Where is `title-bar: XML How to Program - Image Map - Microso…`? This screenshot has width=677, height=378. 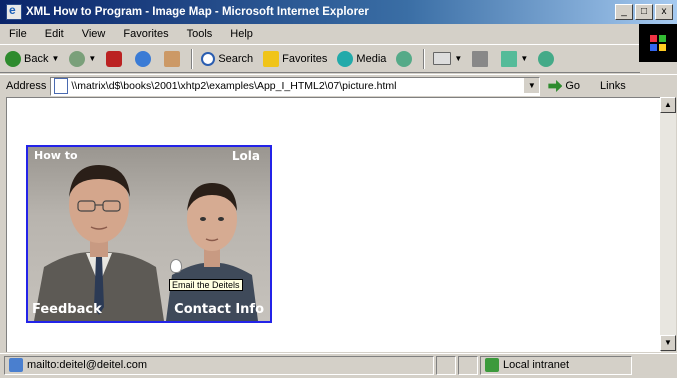 title-bar: XML How to Program - Image Map - Microso… is located at coordinates (338, 12).